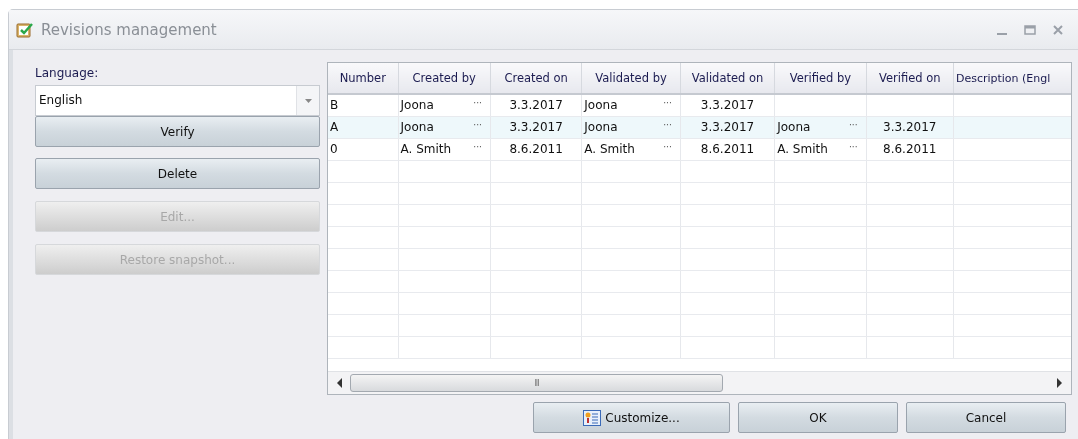 This screenshot has height=439, width=1078. Describe the element at coordinates (592, 417) in the screenshot. I see `list-settings-icon` at that location.